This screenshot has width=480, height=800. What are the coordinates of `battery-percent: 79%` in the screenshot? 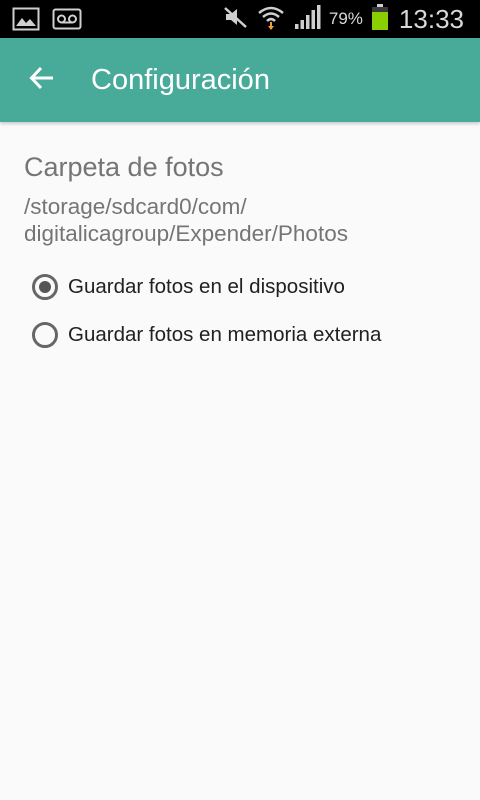 It's located at (345, 18).